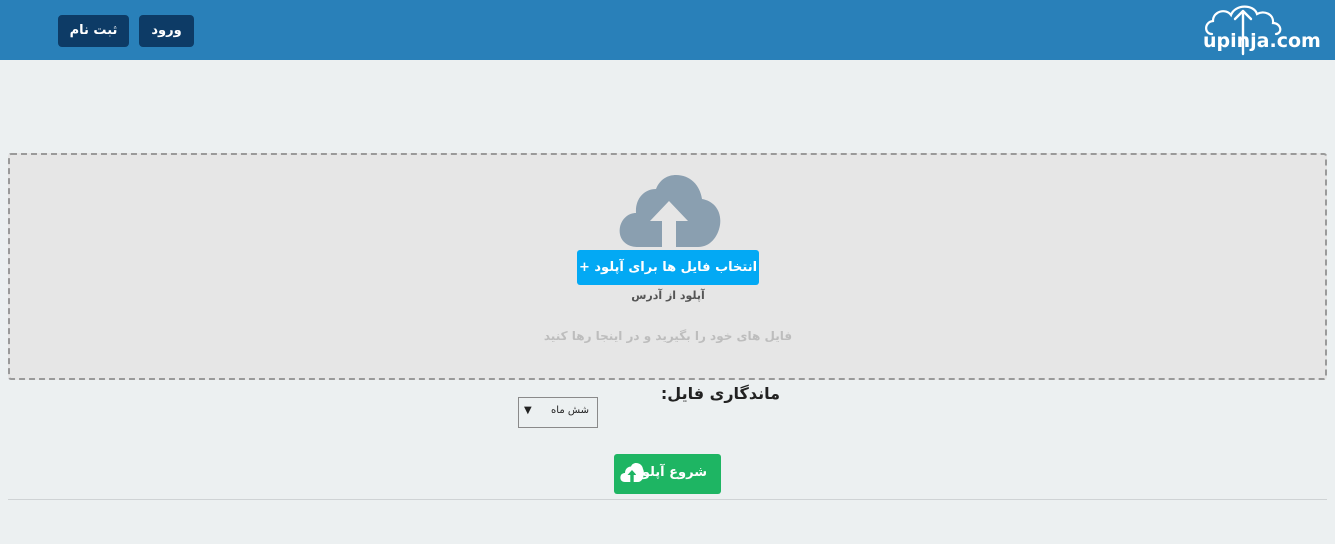  What do you see at coordinates (671, 472) in the screenshot?
I see `start-upload-label: شروع آپلود` at bounding box center [671, 472].